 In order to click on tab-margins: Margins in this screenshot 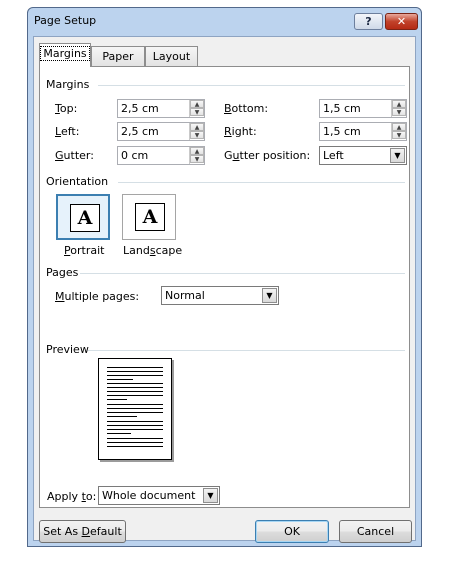, I will do `click(65, 55)`.